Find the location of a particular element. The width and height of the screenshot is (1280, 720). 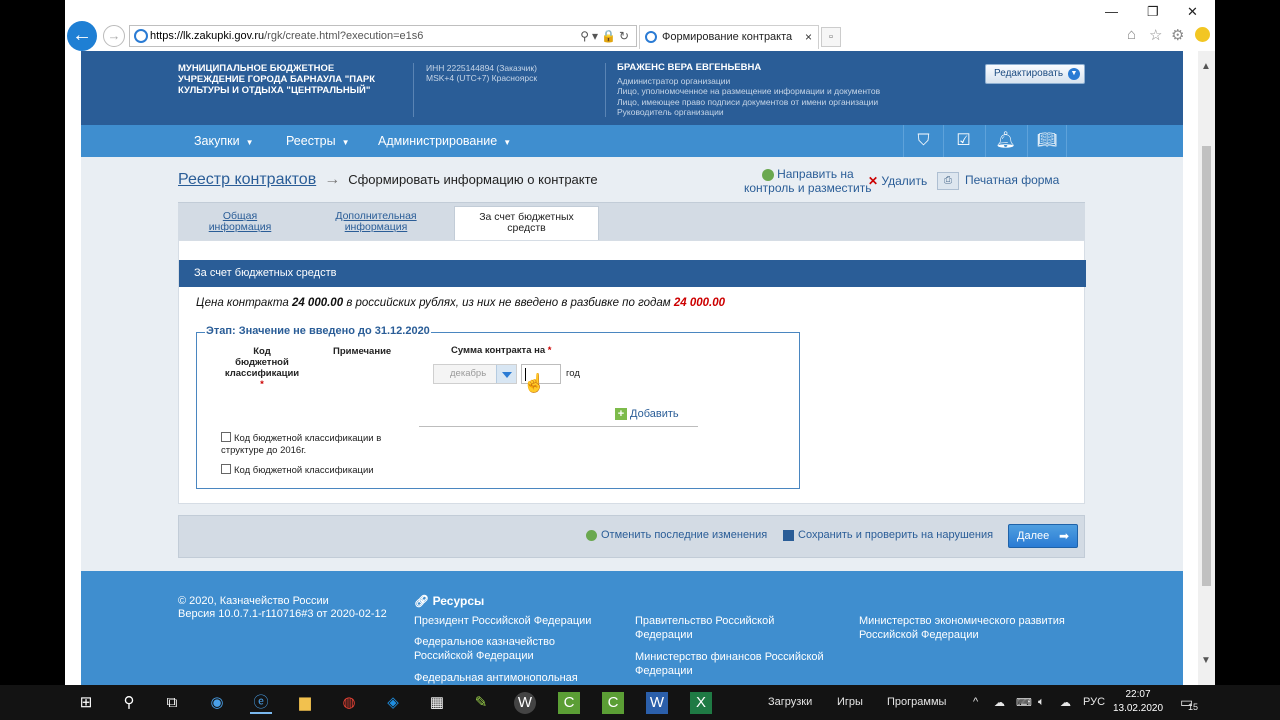

vertical-scrollbar: ▲ ▼ is located at coordinates (1206, 368).